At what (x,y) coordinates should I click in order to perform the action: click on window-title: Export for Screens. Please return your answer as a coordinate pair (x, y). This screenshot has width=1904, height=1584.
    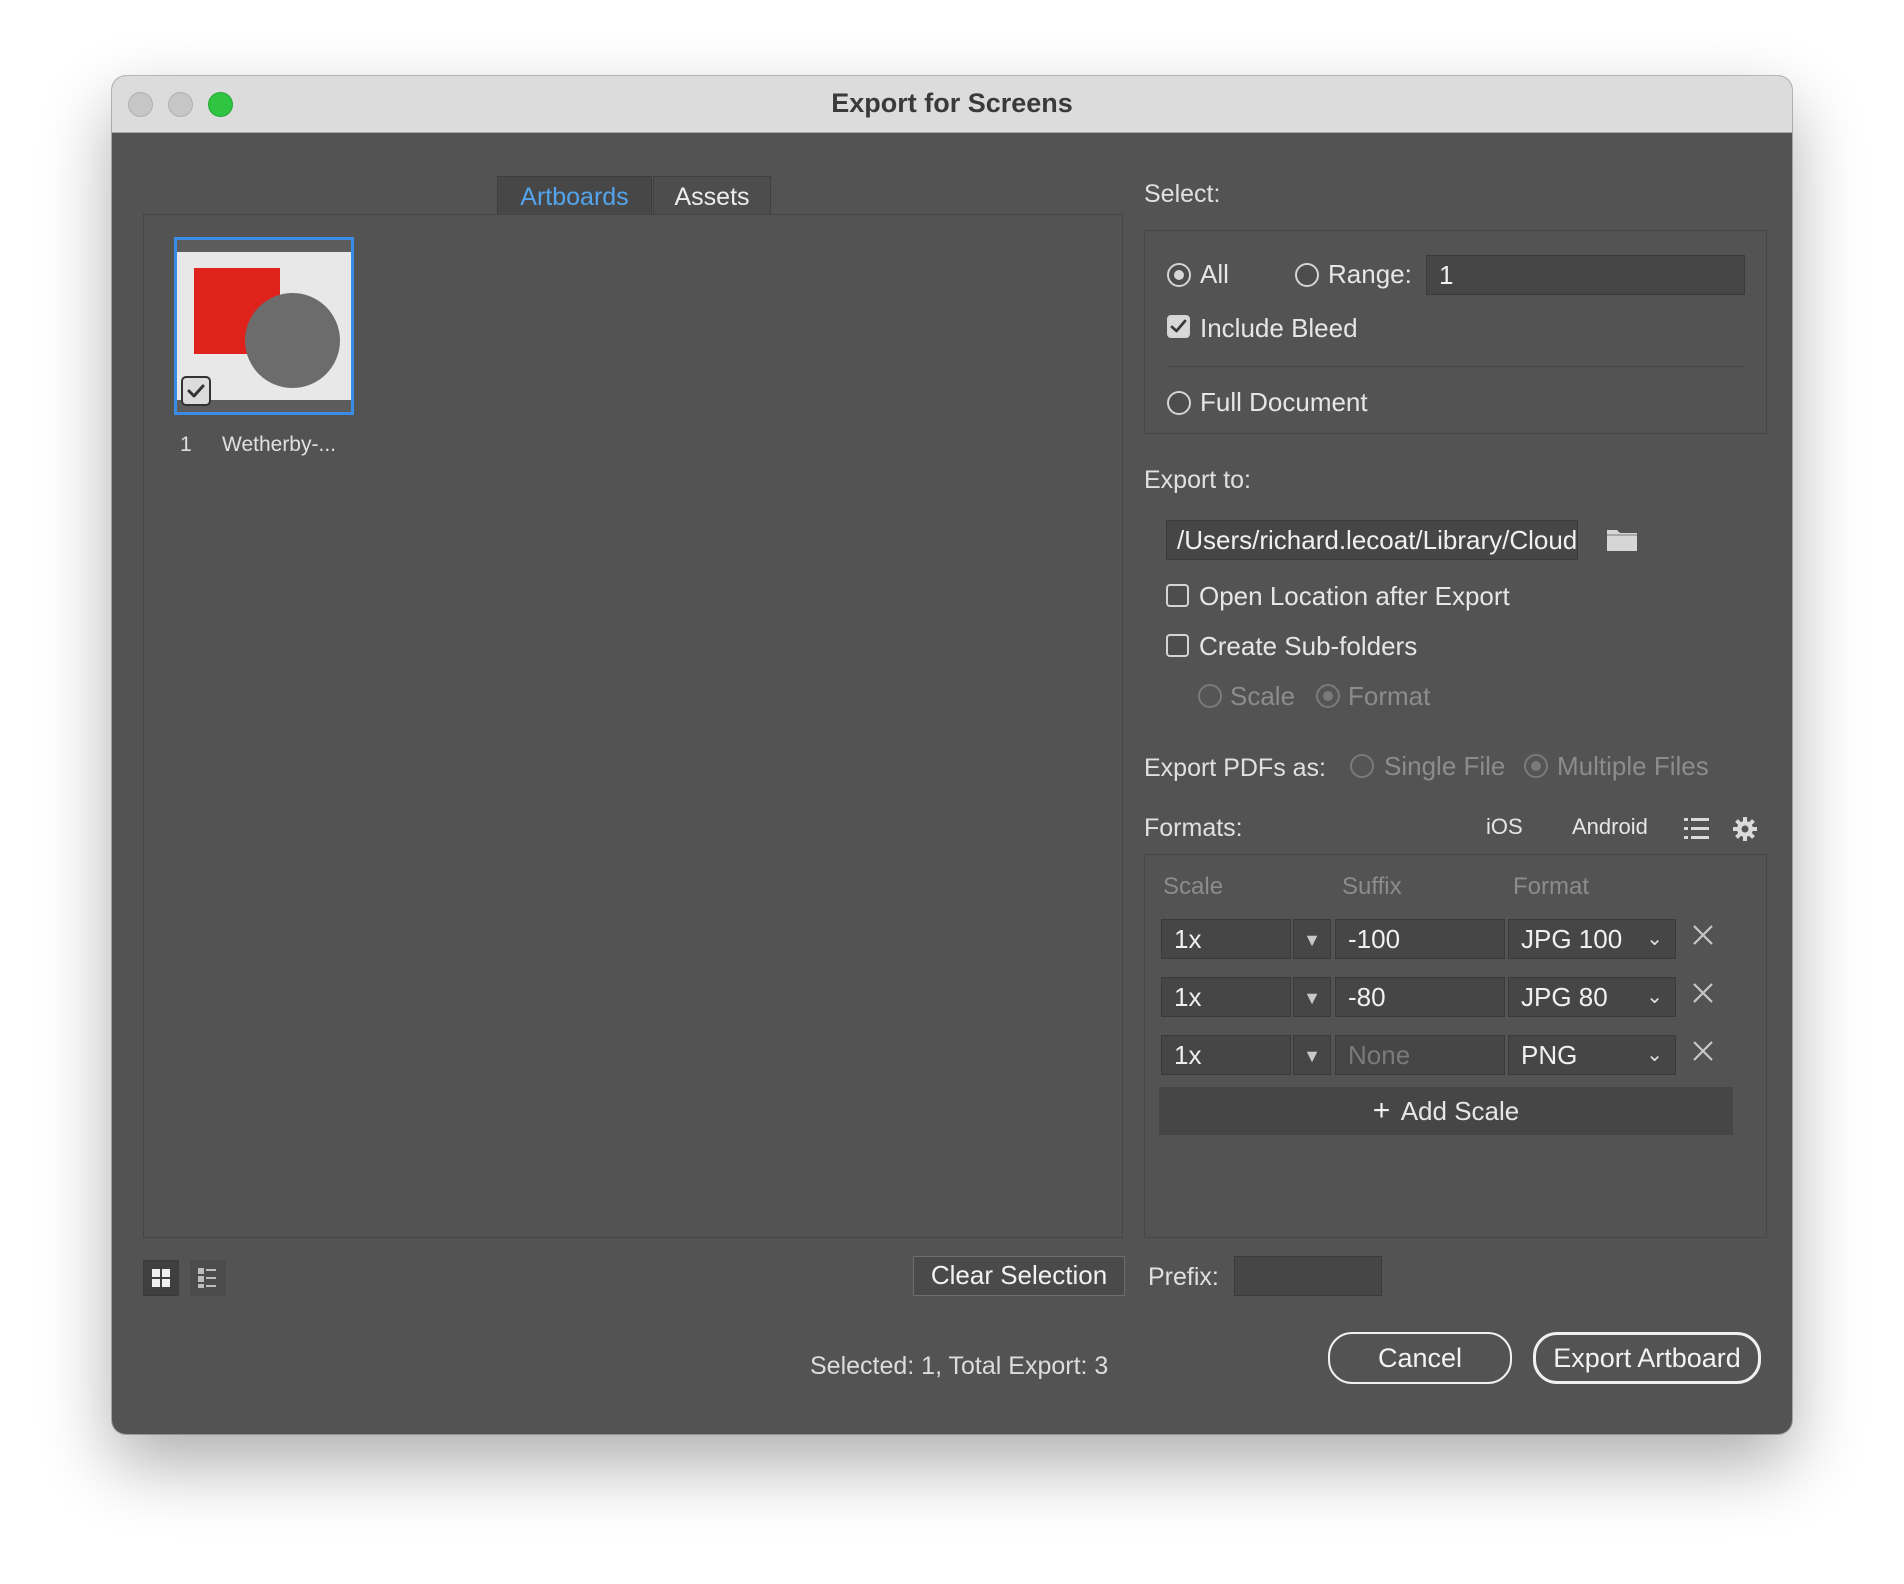
    Looking at the image, I should click on (952, 103).